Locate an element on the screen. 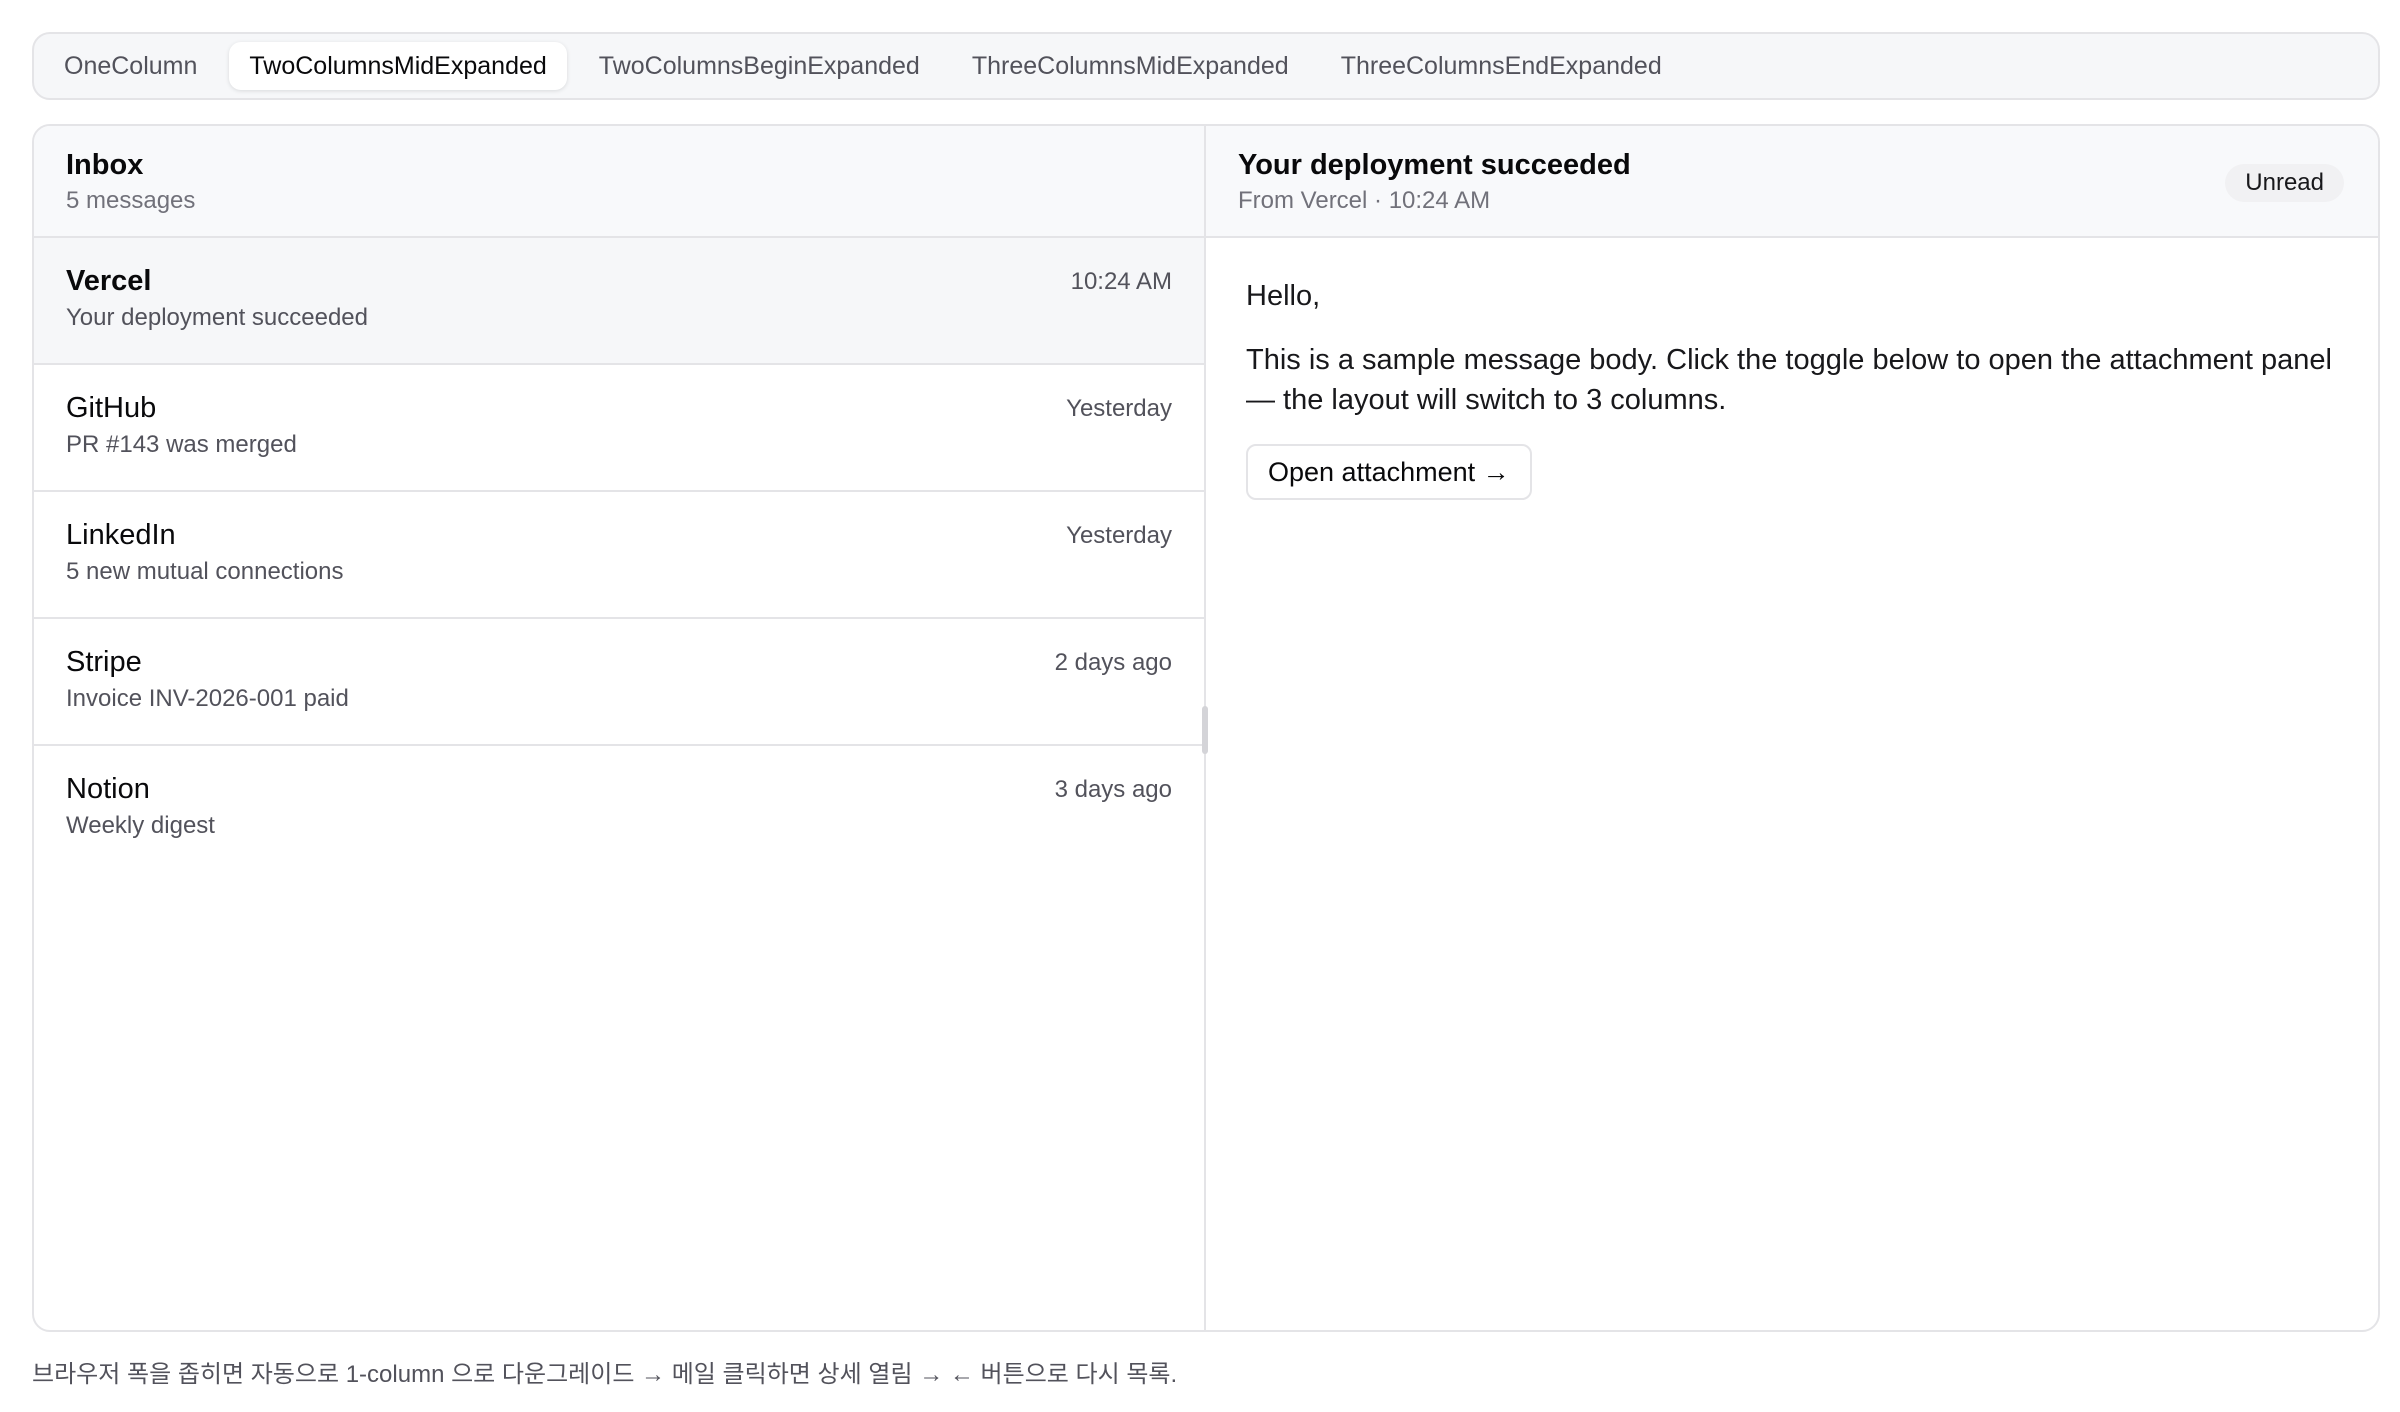  message-sender: LinkedIn is located at coordinates (121, 535).